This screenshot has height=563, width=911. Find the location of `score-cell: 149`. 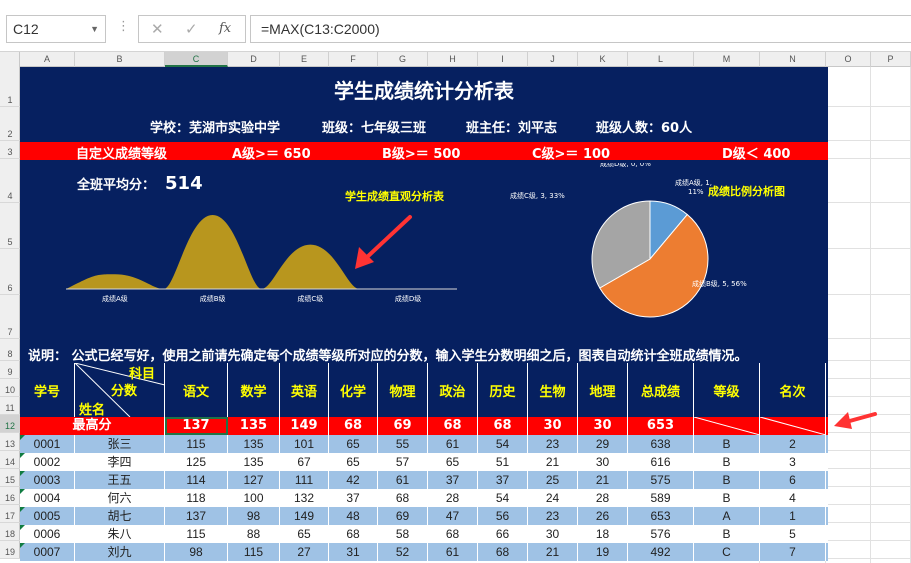

score-cell: 149 is located at coordinates (304, 516).